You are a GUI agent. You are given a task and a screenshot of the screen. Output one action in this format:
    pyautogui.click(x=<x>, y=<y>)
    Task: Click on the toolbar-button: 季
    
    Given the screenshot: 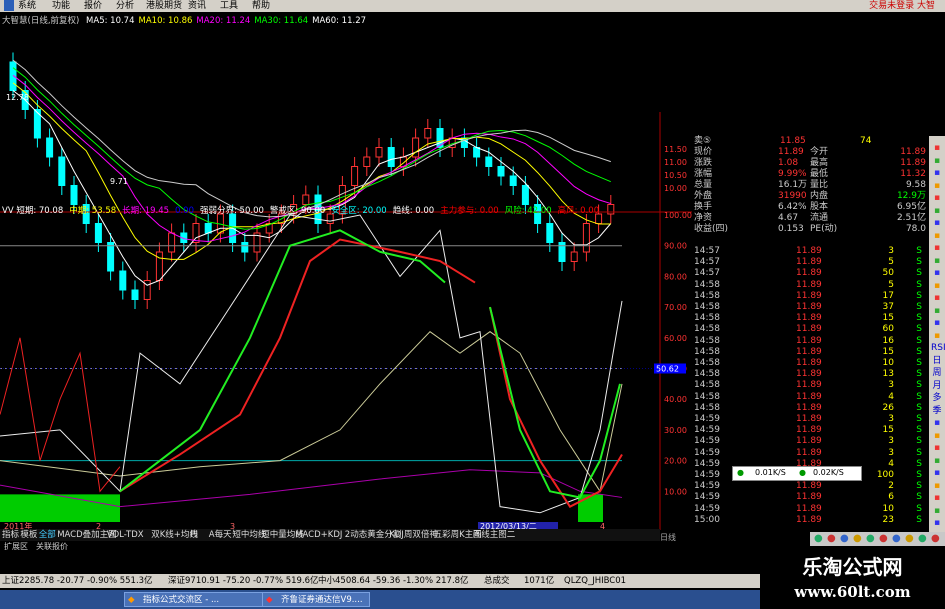 What is the action you would take?
    pyautogui.click(x=937, y=411)
    